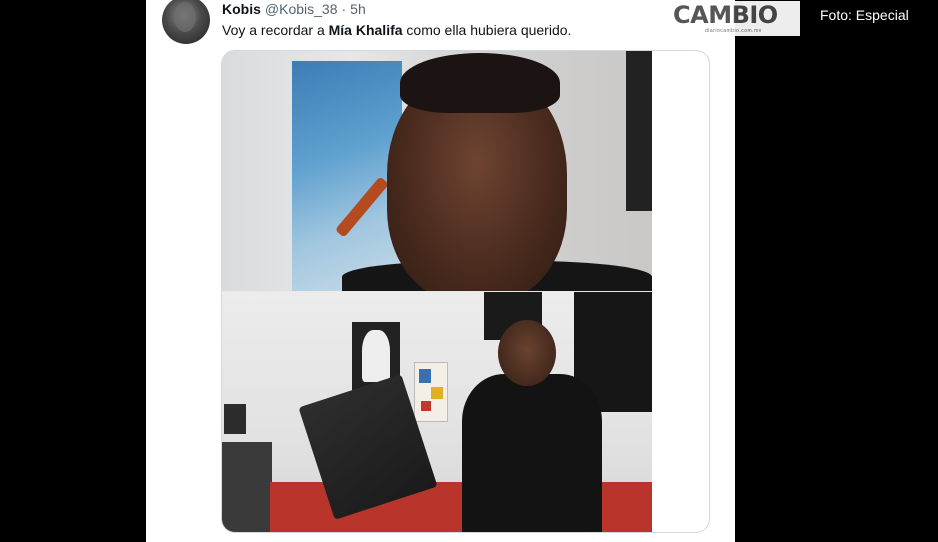  Describe the element at coordinates (347, 176) in the screenshot. I see `wall-painting` at that location.